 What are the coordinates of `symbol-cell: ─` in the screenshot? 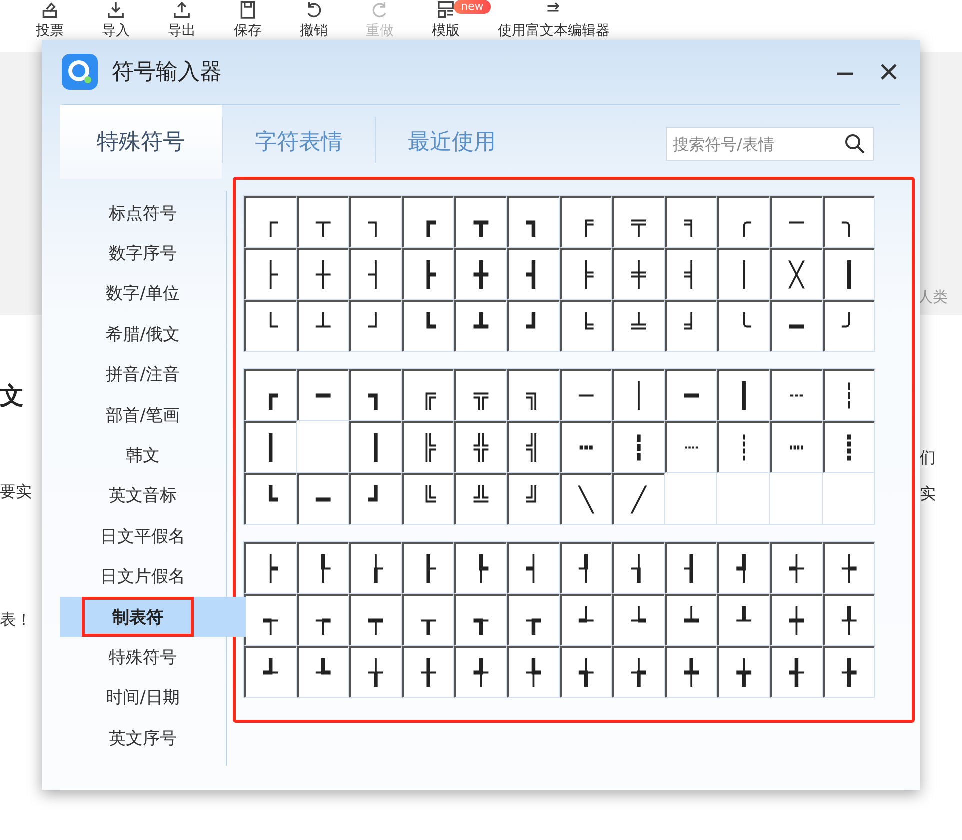 It's located at (586, 395).